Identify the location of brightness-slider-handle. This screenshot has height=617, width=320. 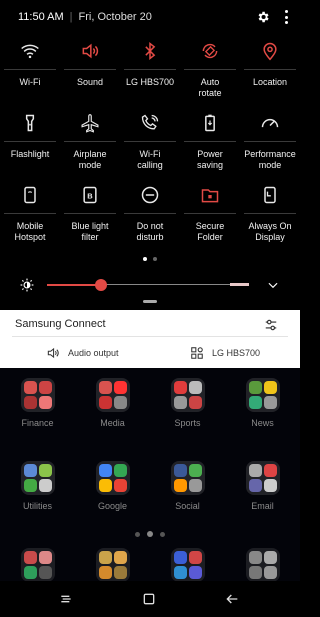
(101, 285).